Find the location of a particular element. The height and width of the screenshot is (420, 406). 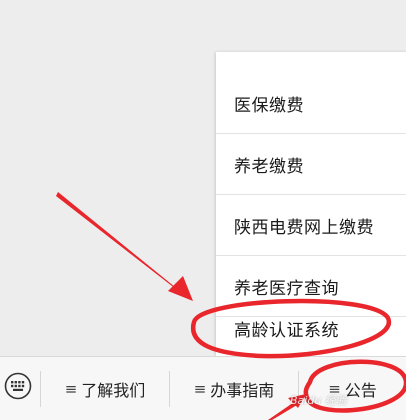

tab-label: 了解我们 is located at coordinates (113, 390).